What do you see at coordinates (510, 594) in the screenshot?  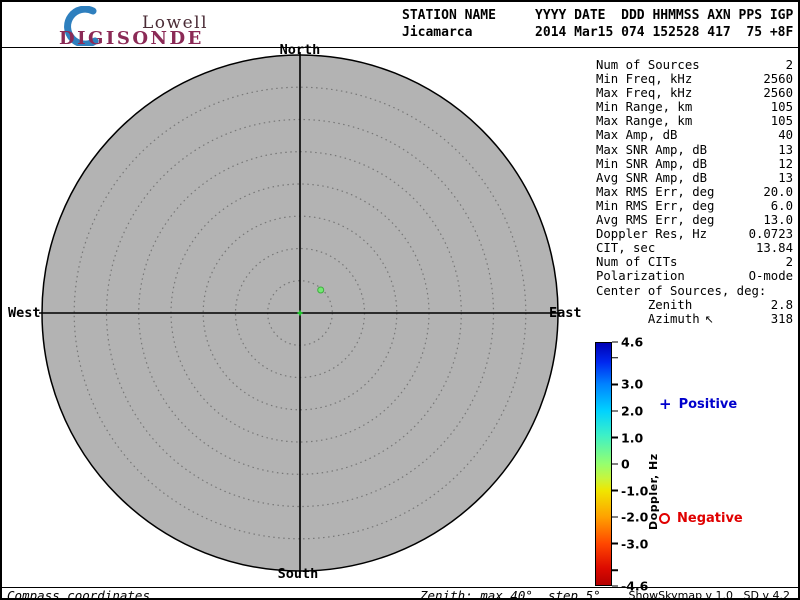 I see `zenith-scale-label: Zenith: max 40° step 5°` at bounding box center [510, 594].